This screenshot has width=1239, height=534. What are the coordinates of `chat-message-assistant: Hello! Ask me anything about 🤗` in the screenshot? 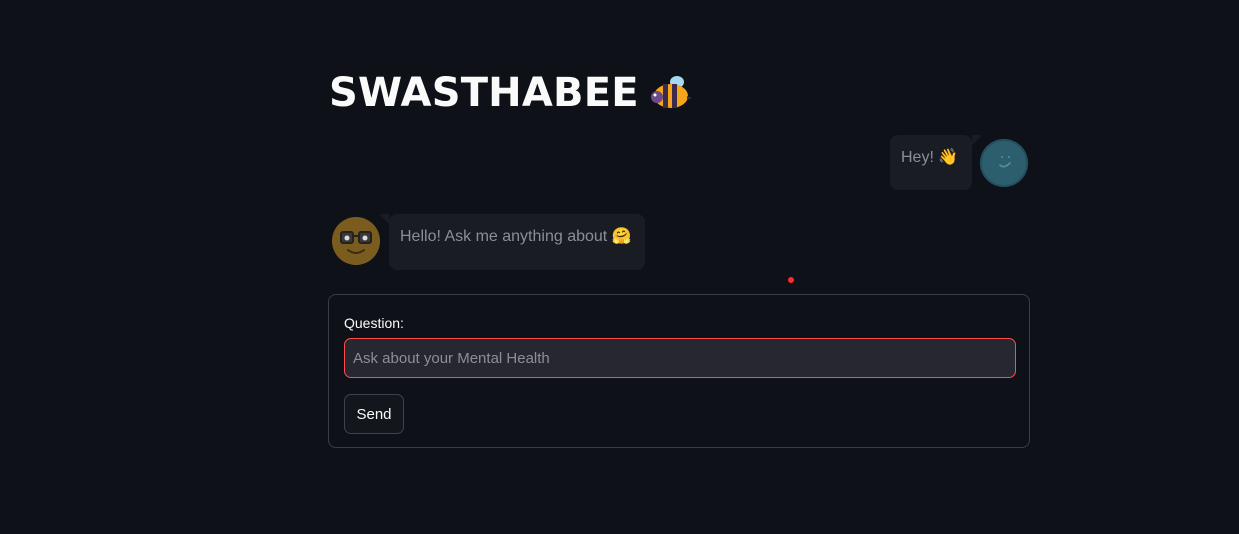 It's located at (512, 242).